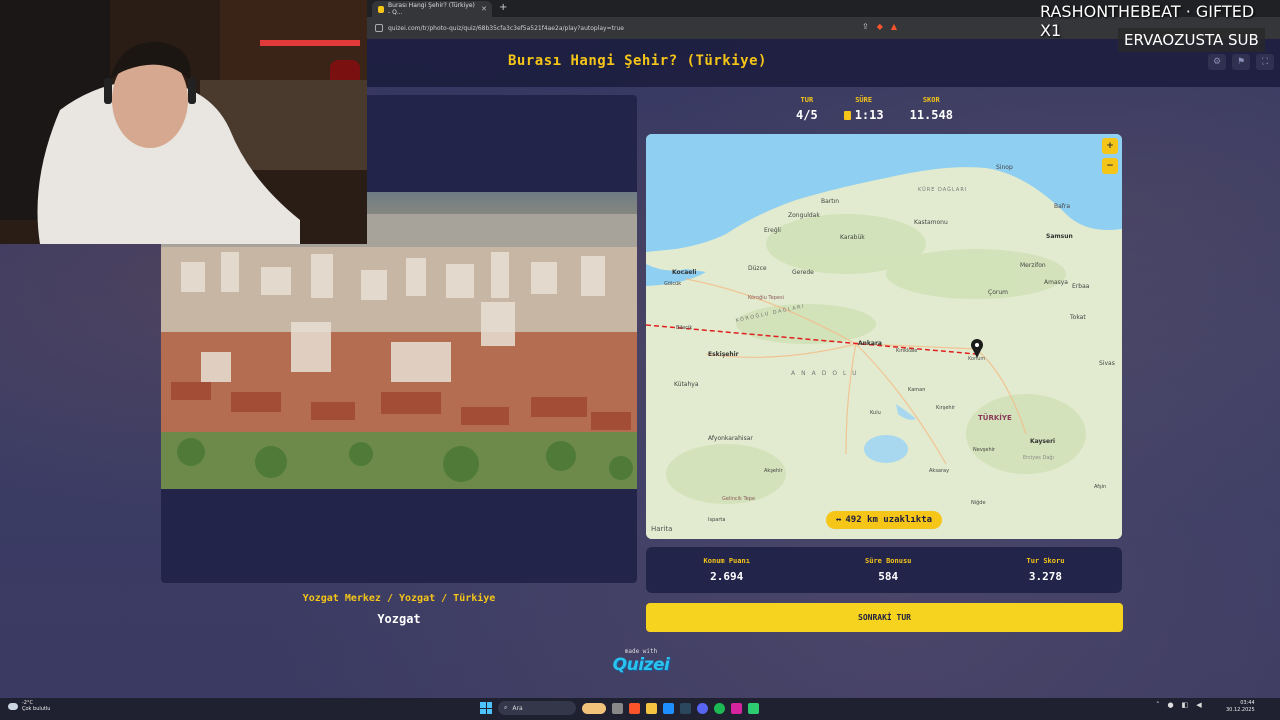 This screenshot has width=1280, height=720. What do you see at coordinates (399, 598) in the screenshot?
I see `answer-path: Yozgat Merkez / Yozgat / Türkiye` at bounding box center [399, 598].